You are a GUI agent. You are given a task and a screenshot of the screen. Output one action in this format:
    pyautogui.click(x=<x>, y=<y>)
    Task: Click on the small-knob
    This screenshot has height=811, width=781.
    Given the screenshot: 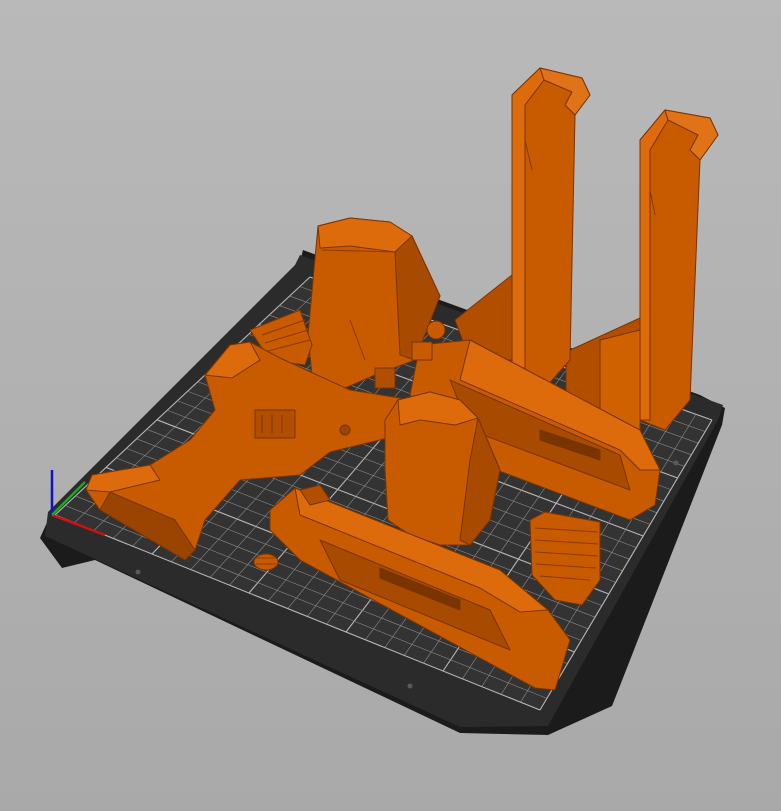 What is the action you would take?
    pyautogui.click(x=266, y=562)
    